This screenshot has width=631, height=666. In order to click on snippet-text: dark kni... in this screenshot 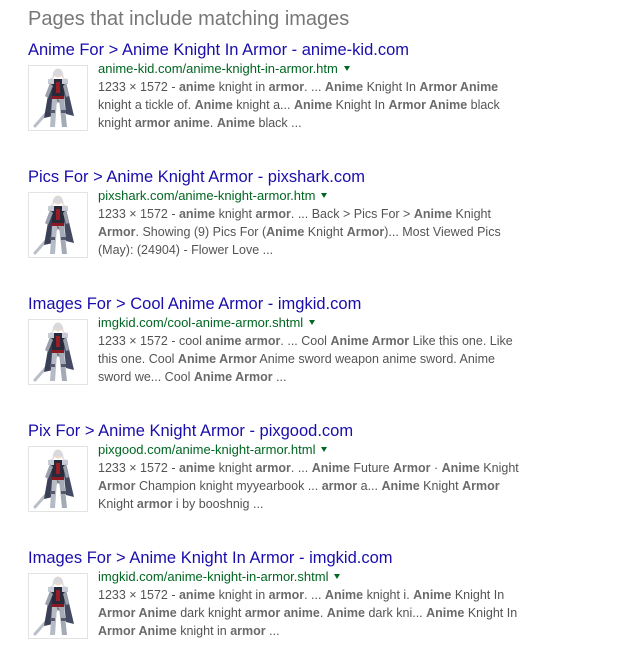, I will do `click(396, 613)`.